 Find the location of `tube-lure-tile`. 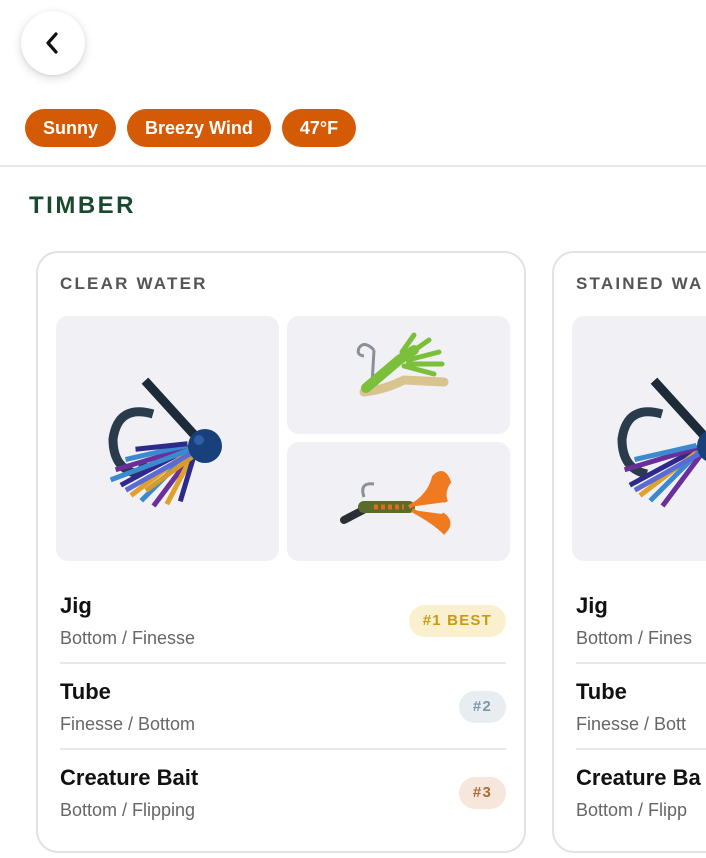

tube-lure-tile is located at coordinates (398, 375).